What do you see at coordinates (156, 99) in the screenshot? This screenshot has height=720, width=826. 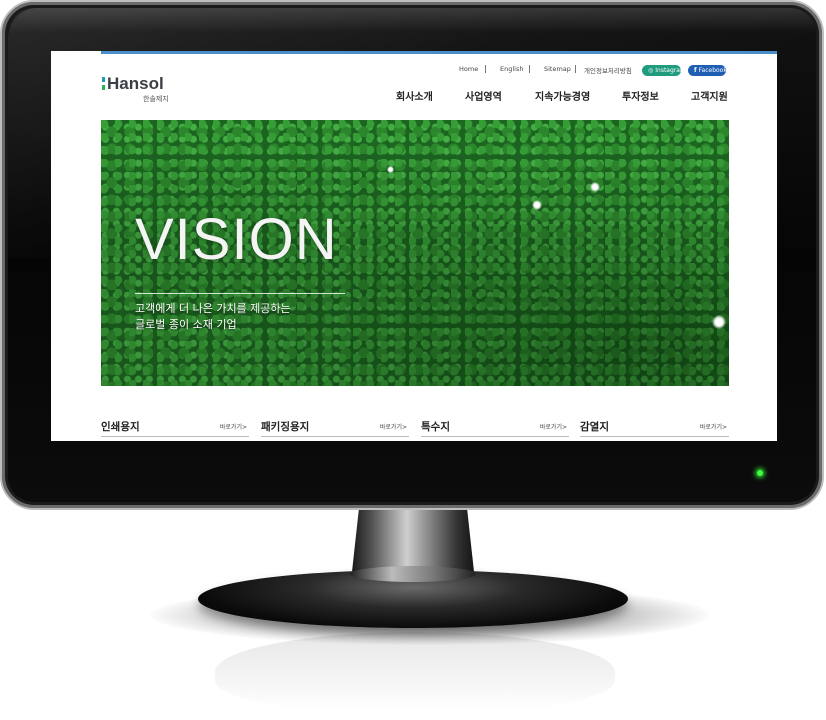 I see `logo-subtitle: 한솔제지` at bounding box center [156, 99].